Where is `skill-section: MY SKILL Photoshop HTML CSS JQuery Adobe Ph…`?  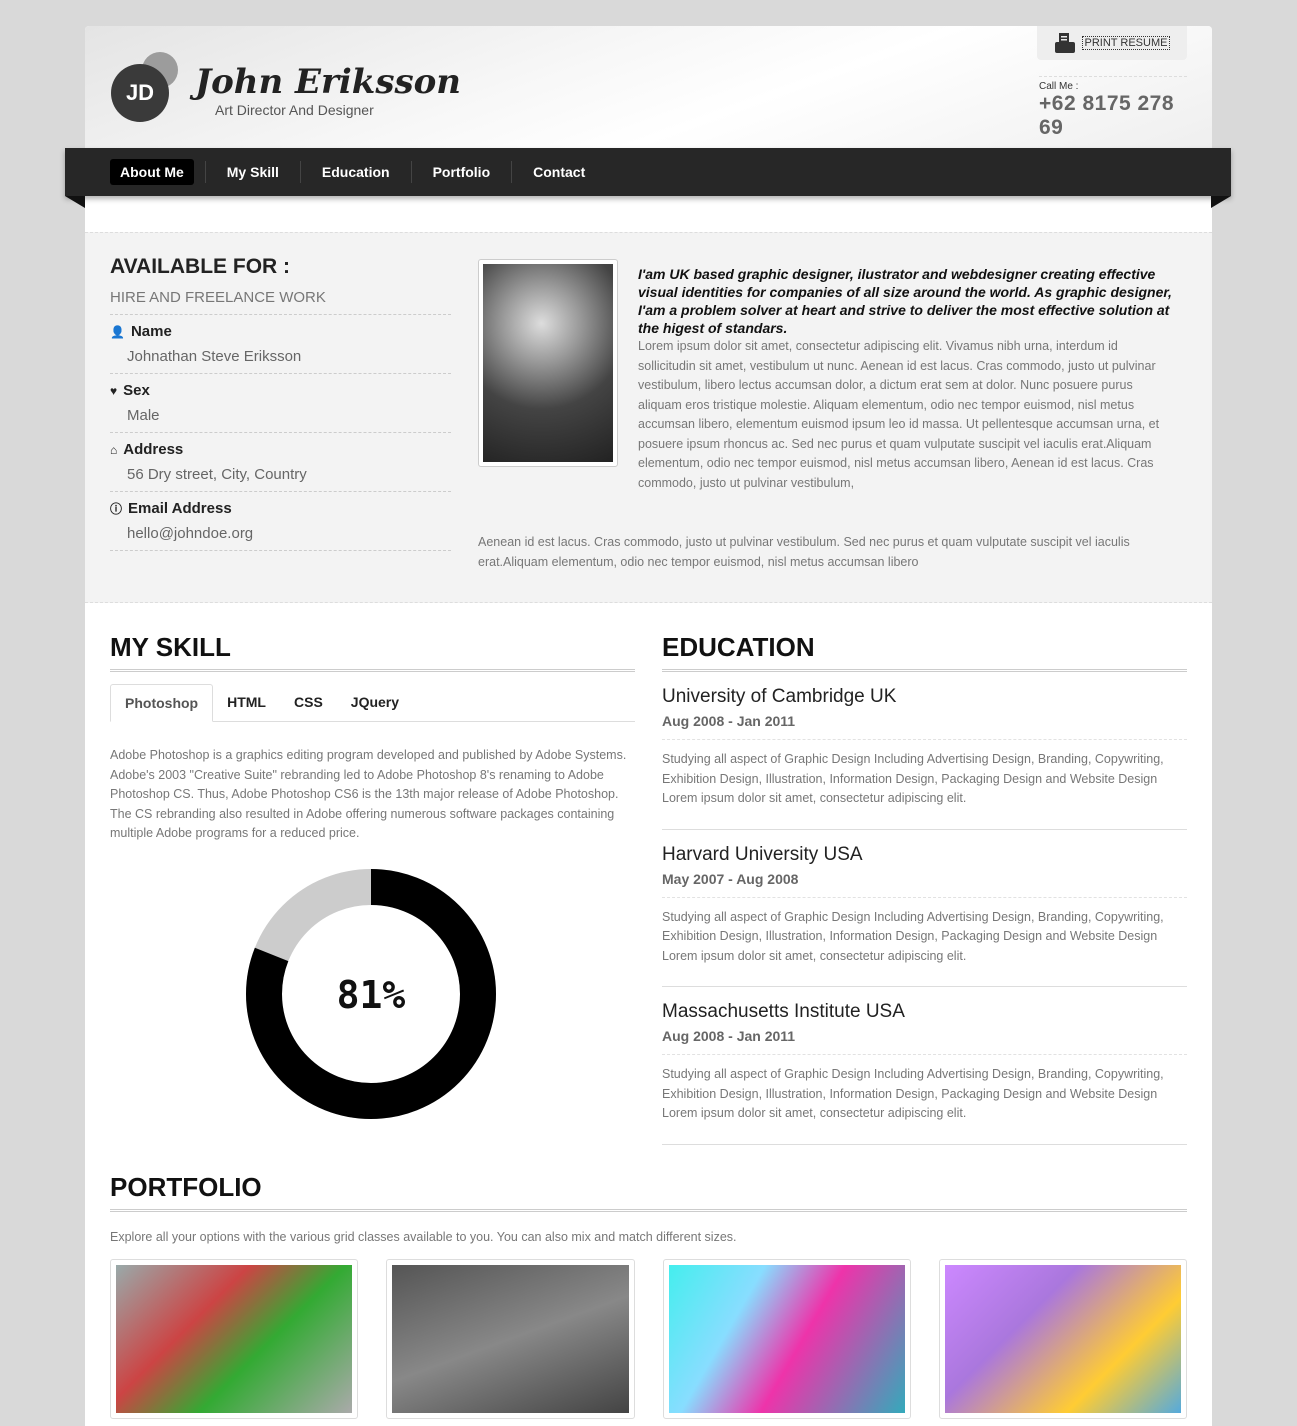 skill-section: MY SKILL Photoshop HTML CSS JQuery Adobe Ph… is located at coordinates (372, 875).